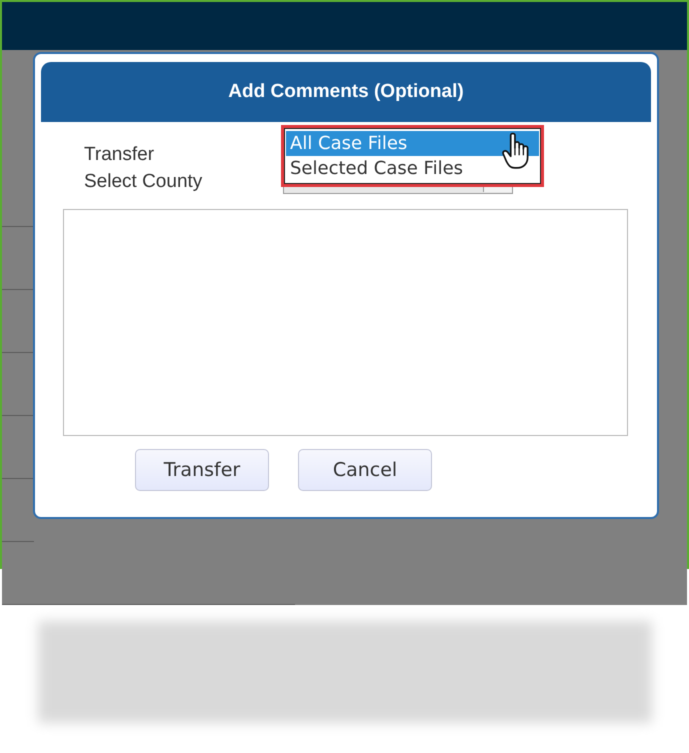 The width and height of the screenshot is (689, 753). Describe the element at coordinates (365, 470) in the screenshot. I see `dialog-button: Cancel` at that location.